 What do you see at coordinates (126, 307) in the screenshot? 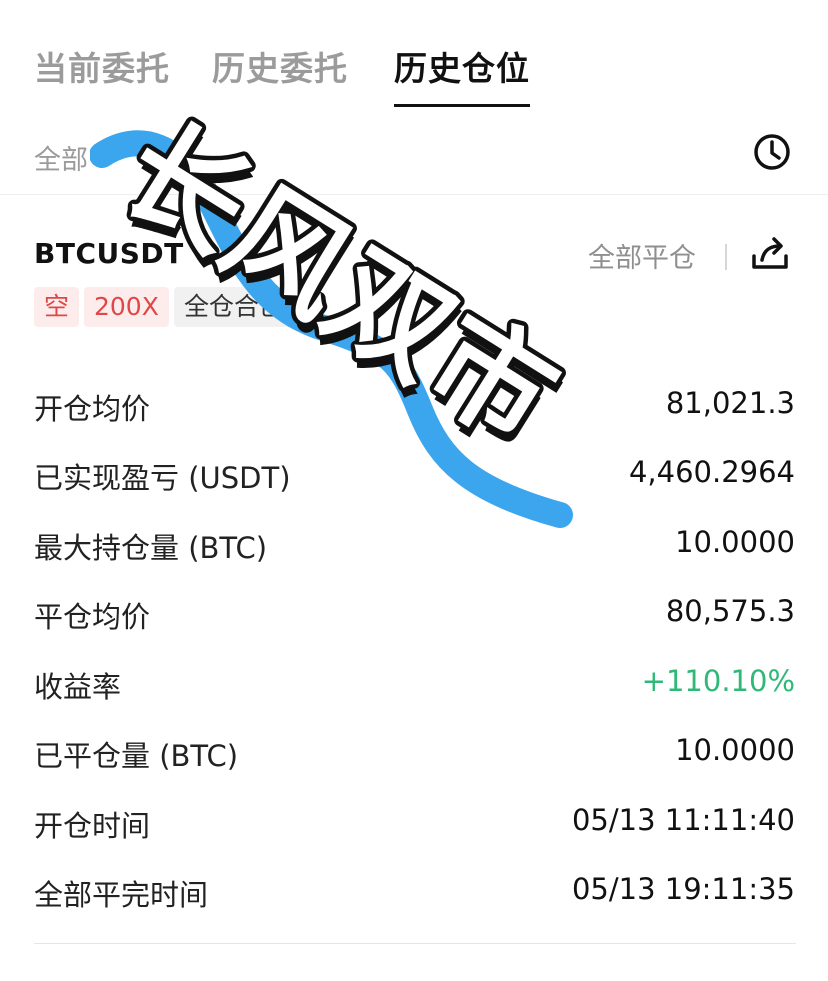
I see `leverage-tag: 200X` at bounding box center [126, 307].